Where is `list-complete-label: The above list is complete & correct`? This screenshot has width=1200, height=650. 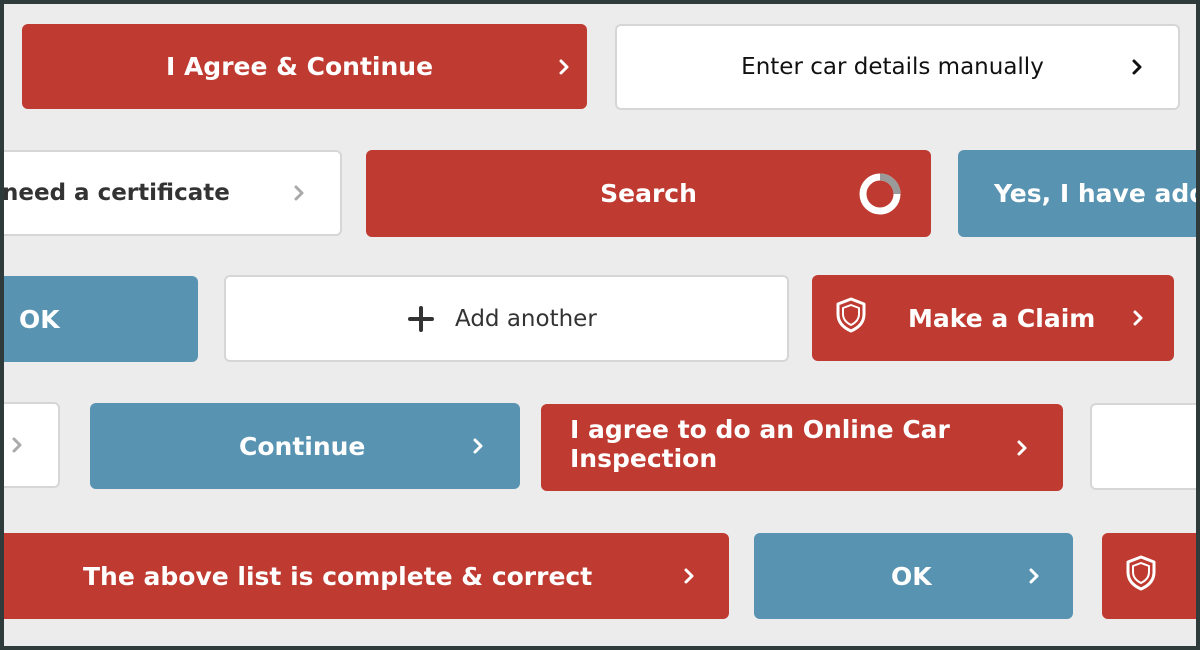
list-complete-label: The above list is complete & correct is located at coordinates (338, 576).